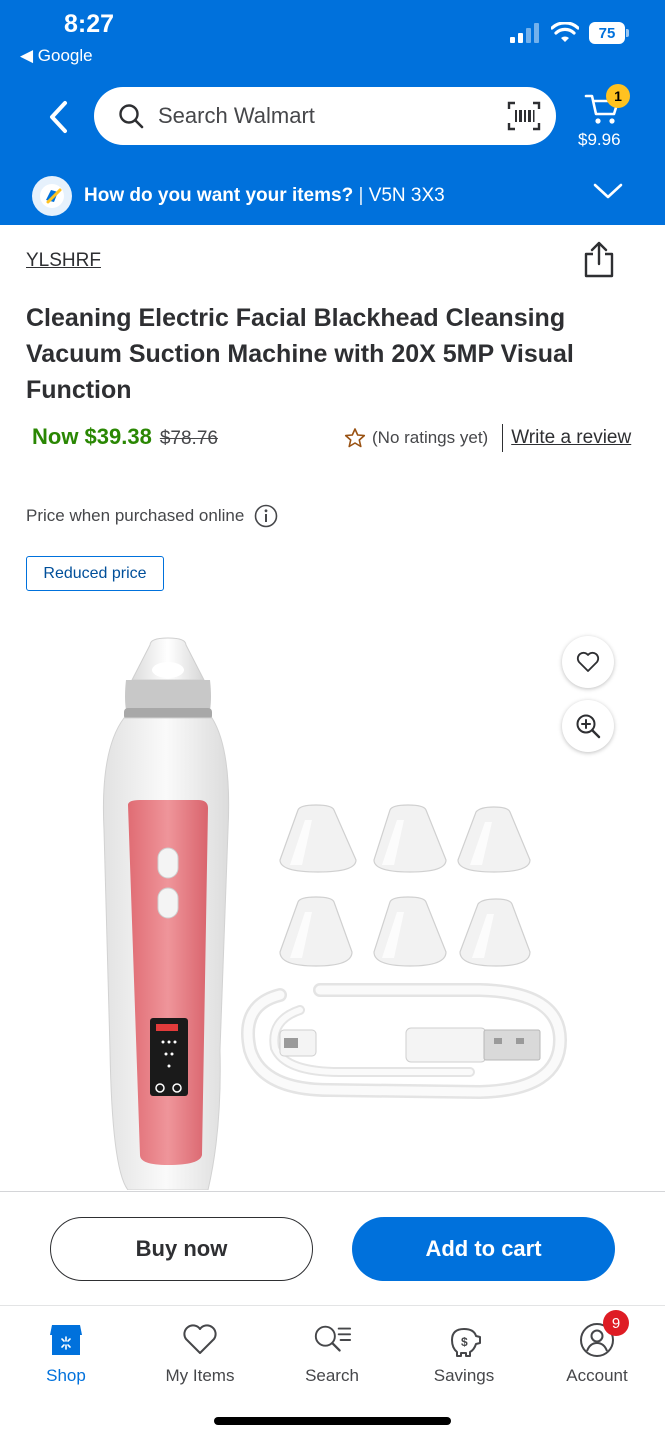 The image size is (665, 1440). What do you see at coordinates (89, 24) in the screenshot?
I see `status-time: 8:27` at bounding box center [89, 24].